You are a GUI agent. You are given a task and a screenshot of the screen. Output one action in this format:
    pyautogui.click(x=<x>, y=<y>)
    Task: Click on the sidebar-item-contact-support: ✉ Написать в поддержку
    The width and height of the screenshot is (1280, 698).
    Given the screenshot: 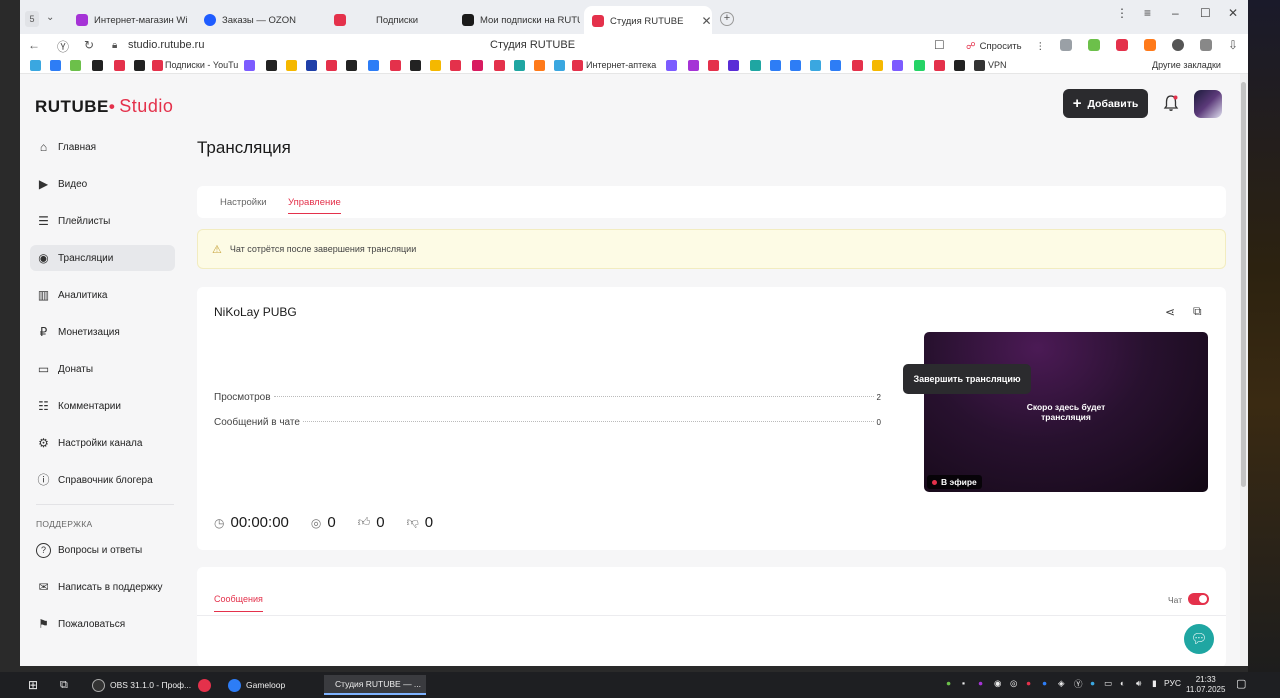 What is the action you would take?
    pyautogui.click(x=102, y=587)
    